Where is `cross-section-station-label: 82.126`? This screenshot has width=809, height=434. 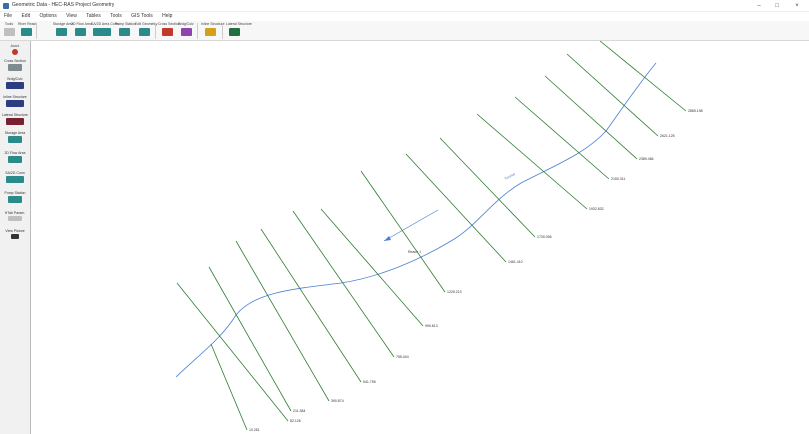 cross-section-station-label: 82.126 is located at coordinates (295, 421).